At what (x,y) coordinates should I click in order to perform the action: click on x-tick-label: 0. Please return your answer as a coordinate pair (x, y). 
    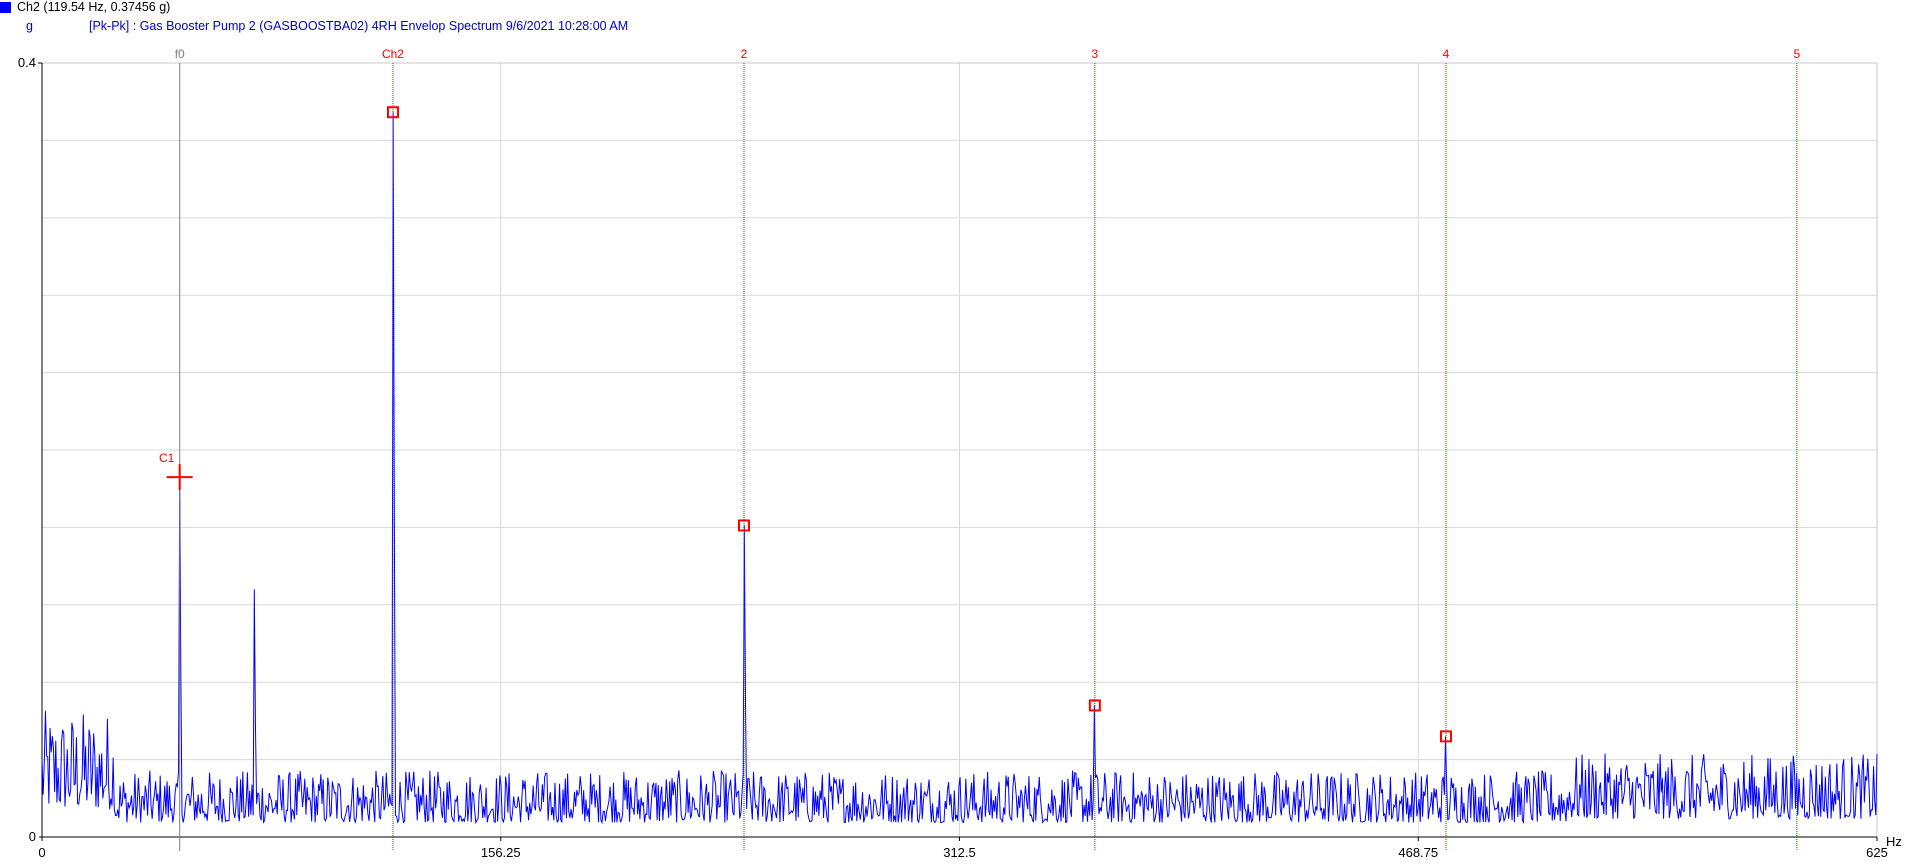
    Looking at the image, I should click on (41, 852).